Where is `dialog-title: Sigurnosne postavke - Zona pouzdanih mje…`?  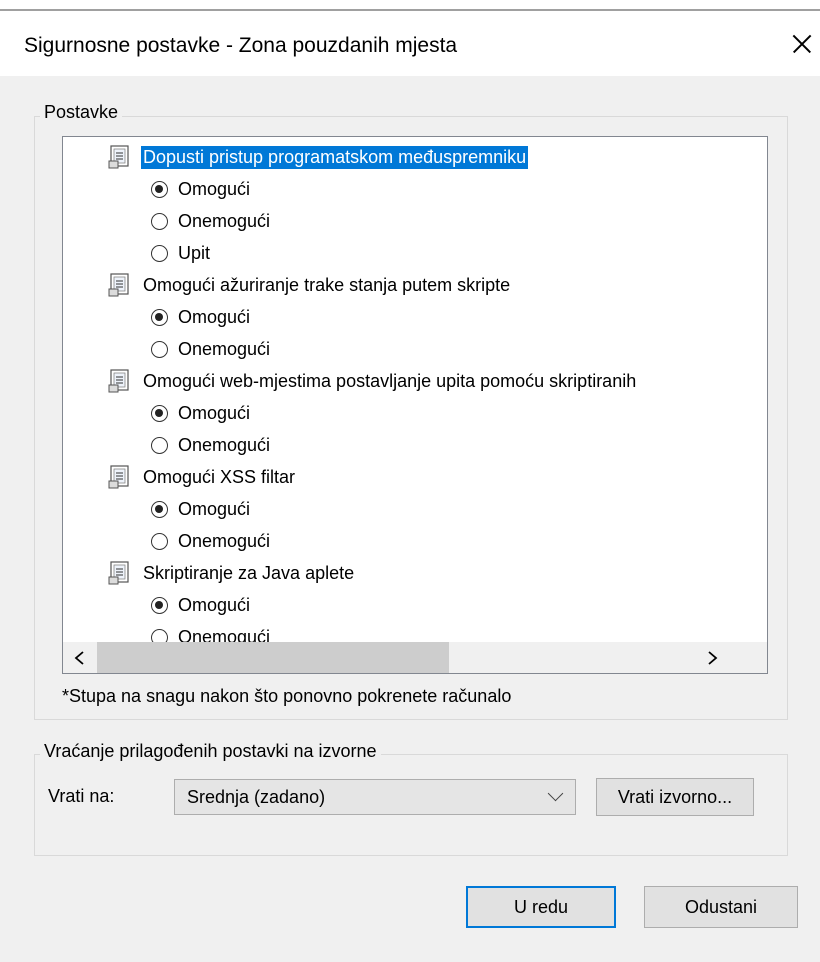
dialog-title: Sigurnosne postavke - Zona pouzdanih mje… is located at coordinates (241, 45).